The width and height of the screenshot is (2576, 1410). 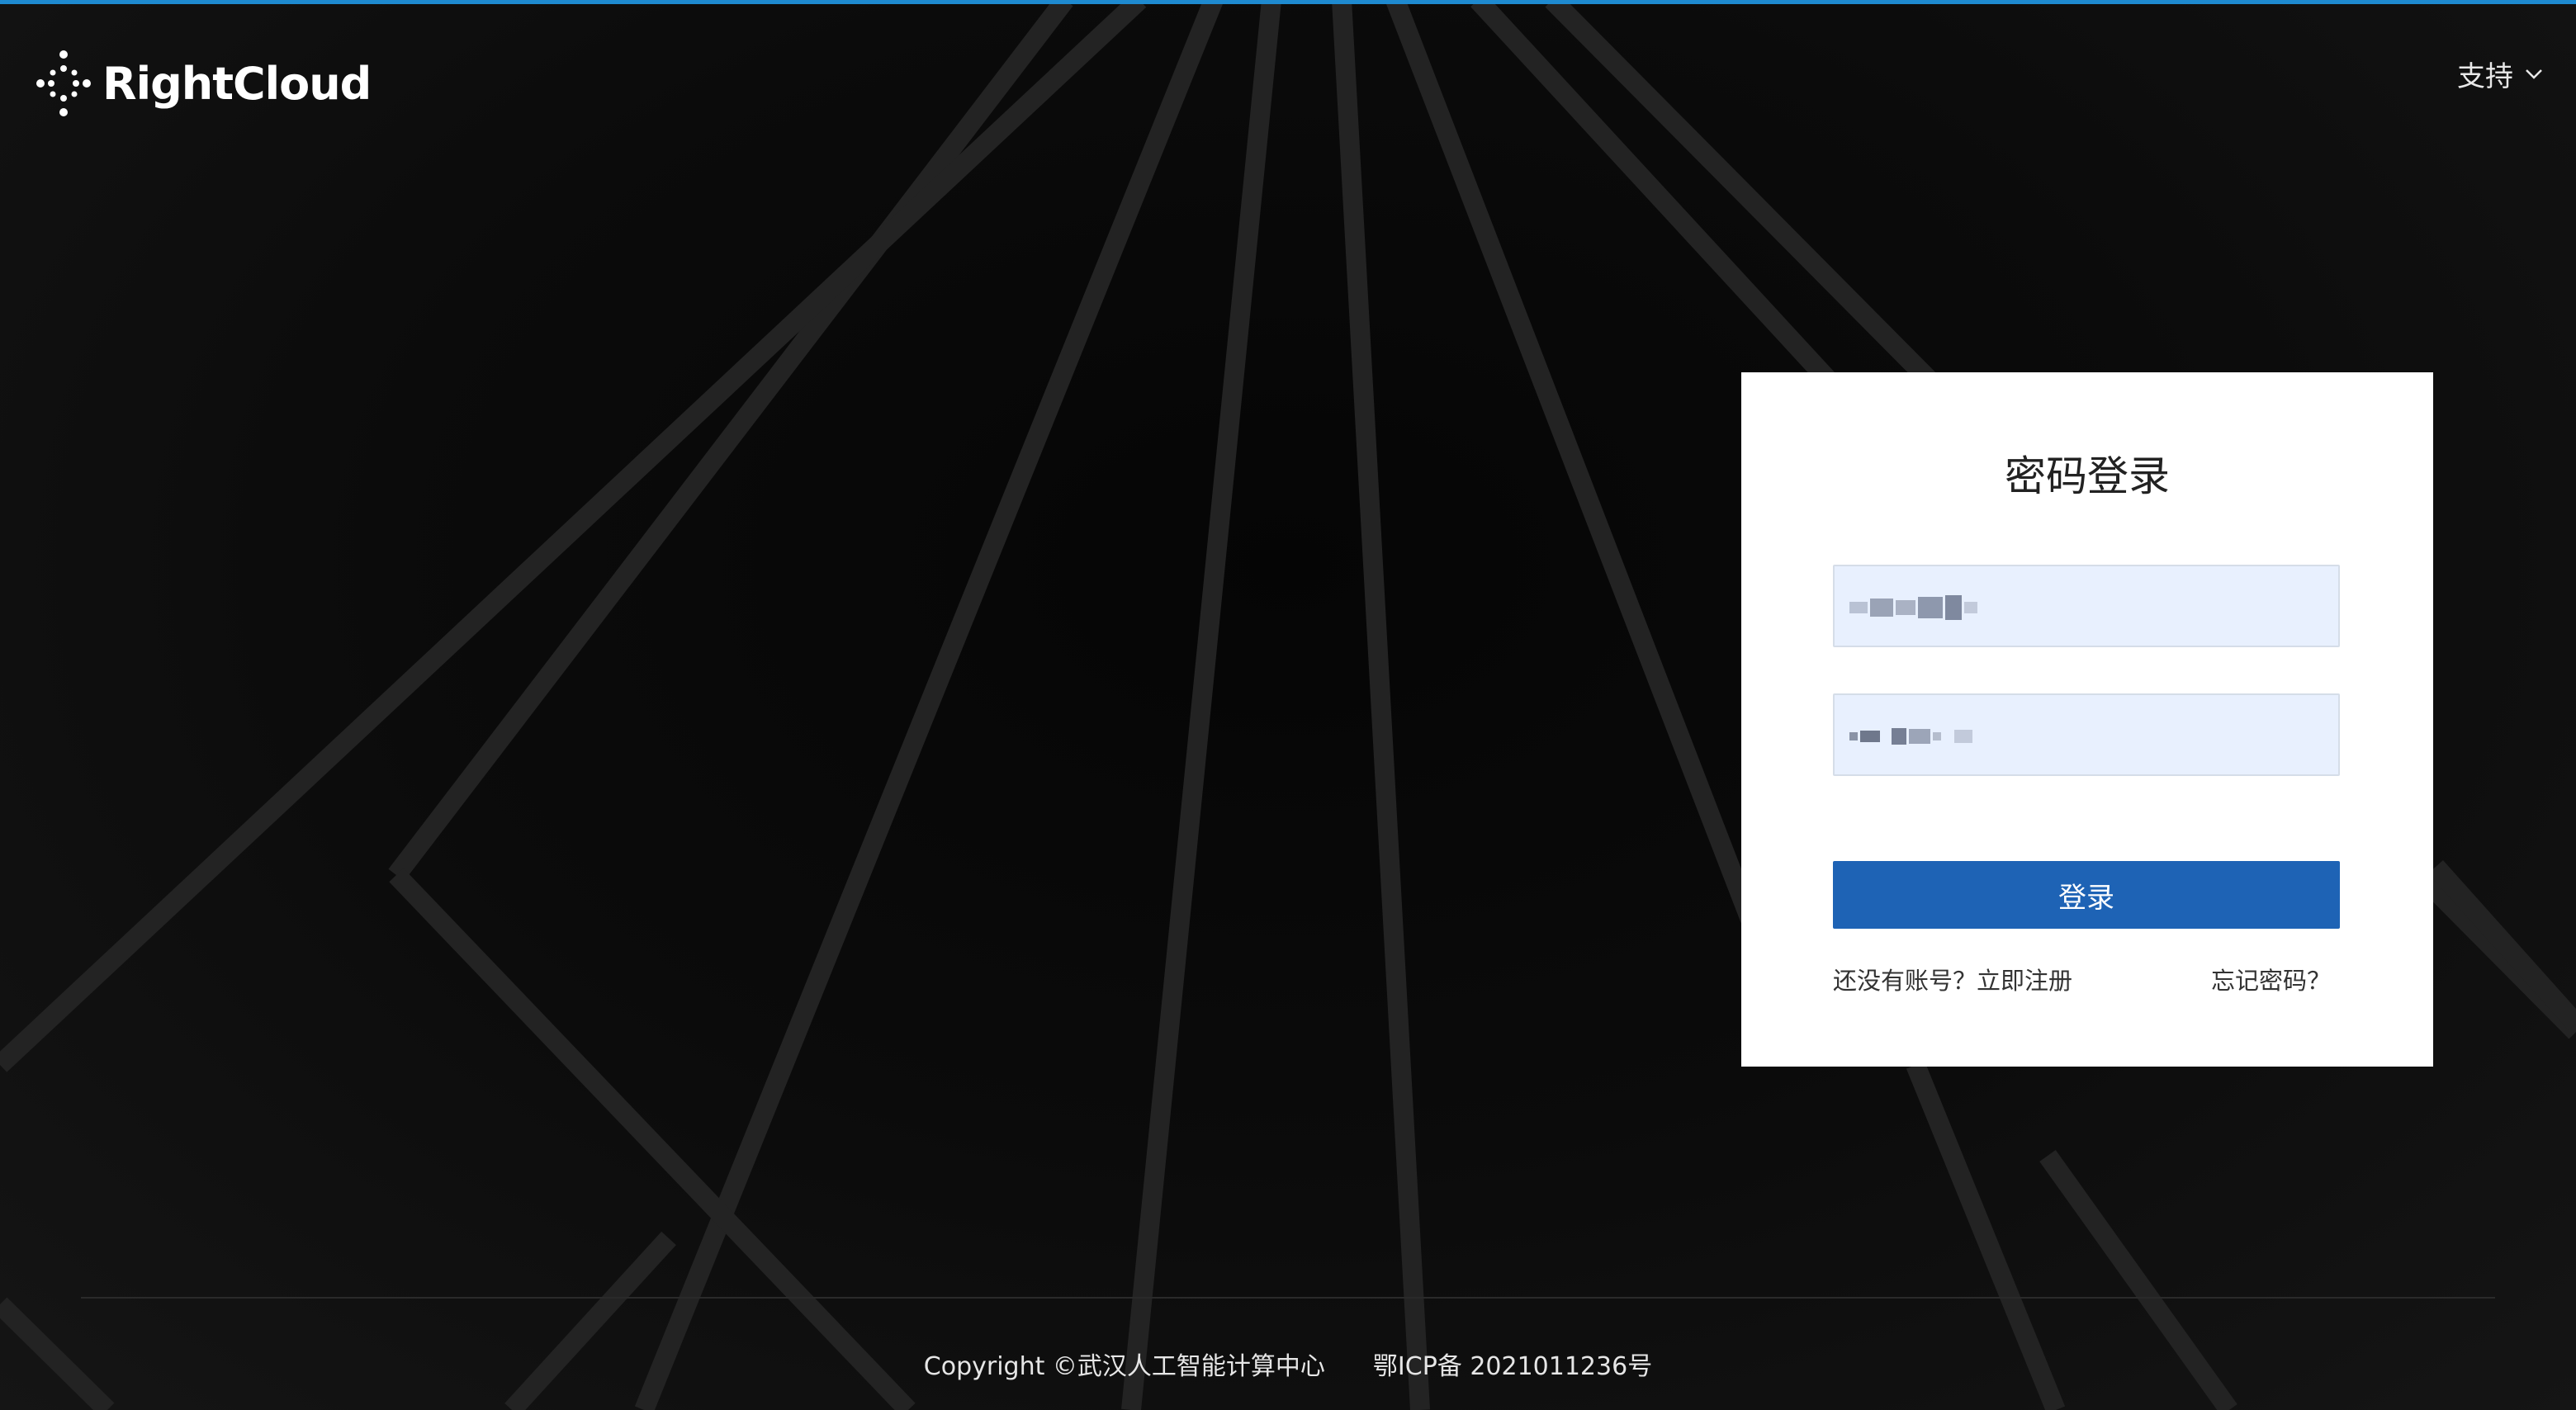 I want to click on forgot-password-link: 忘记密码？, so click(x=2271, y=979).